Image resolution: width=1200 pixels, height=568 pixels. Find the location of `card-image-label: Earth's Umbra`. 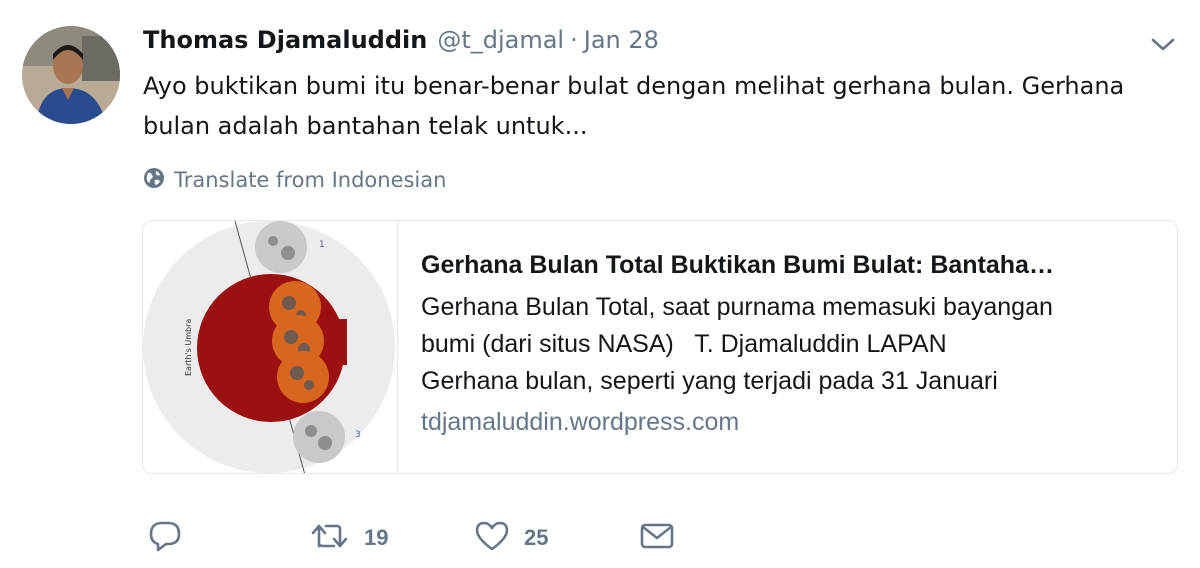

card-image-label: Earth's Umbra is located at coordinates (188, 347).